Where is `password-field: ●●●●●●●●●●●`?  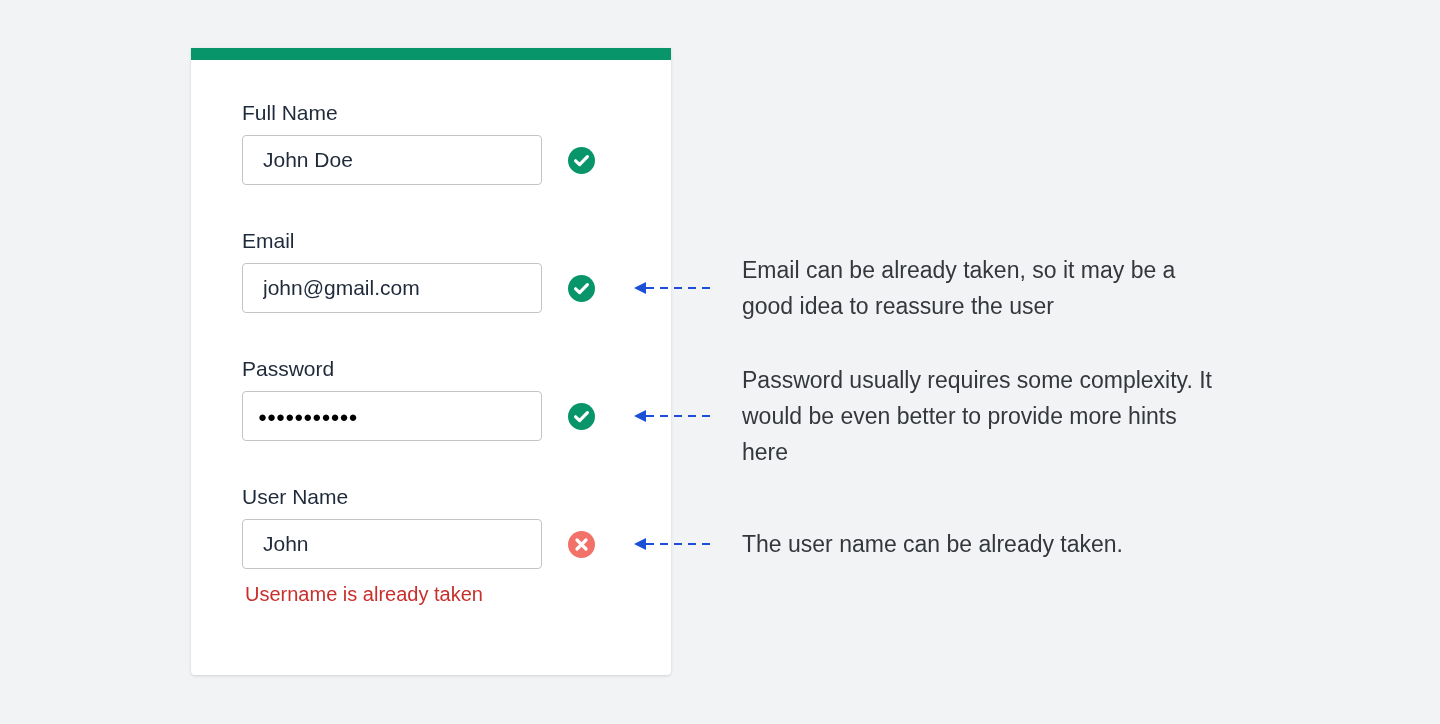 password-field: ●●●●●●●●●●● is located at coordinates (392, 416).